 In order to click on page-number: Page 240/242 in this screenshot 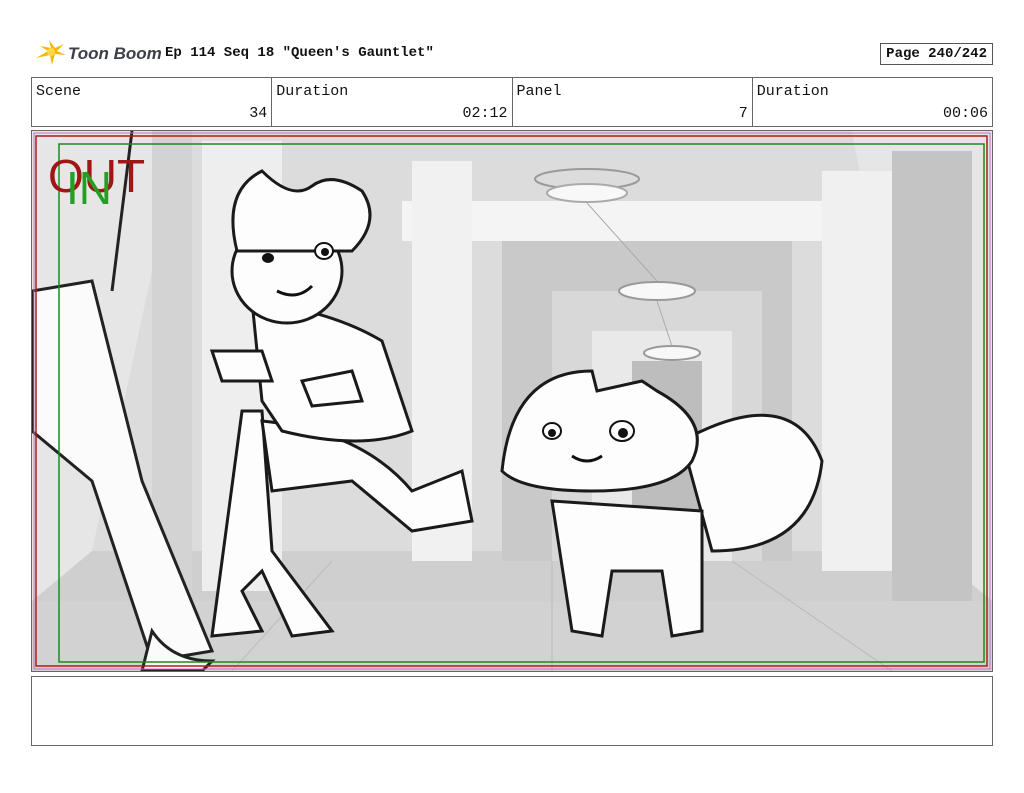, I will do `click(936, 54)`.